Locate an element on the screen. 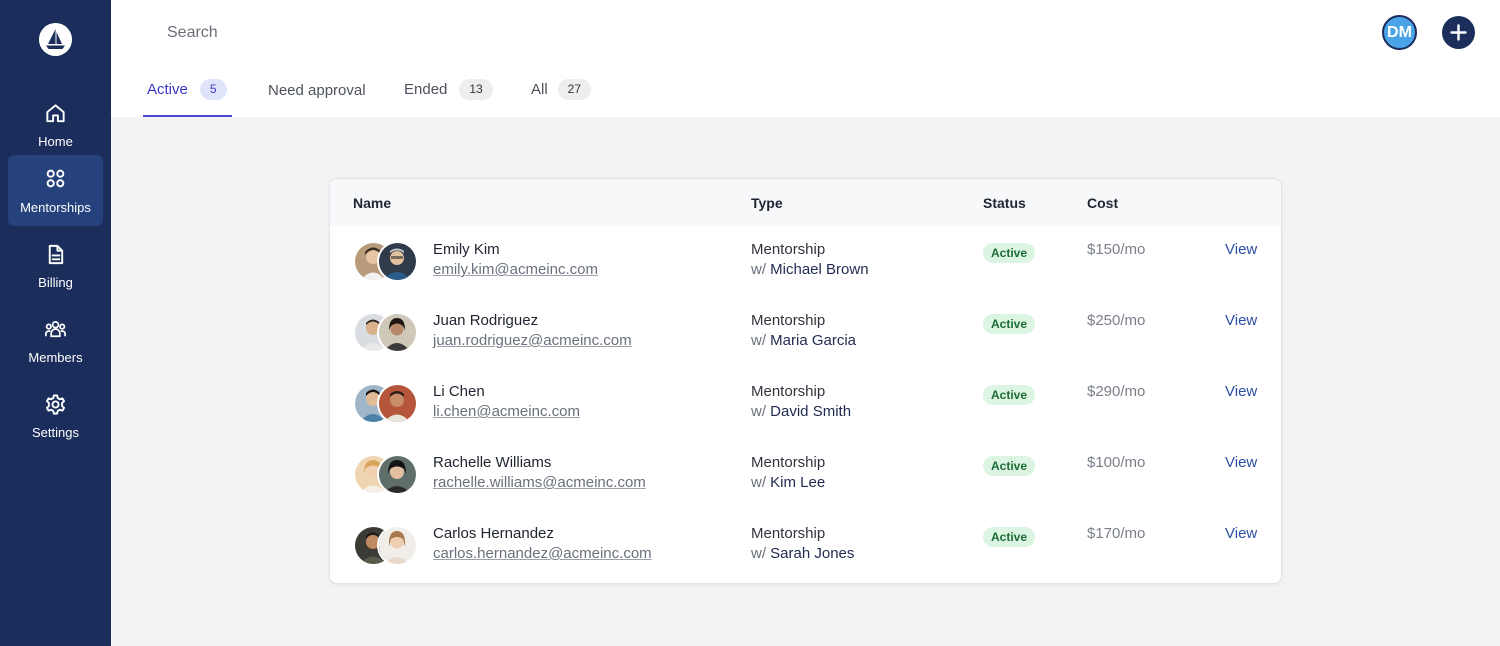 This screenshot has height=646, width=1500. sidebar-item-billing: Billing is located at coordinates (55, 265).